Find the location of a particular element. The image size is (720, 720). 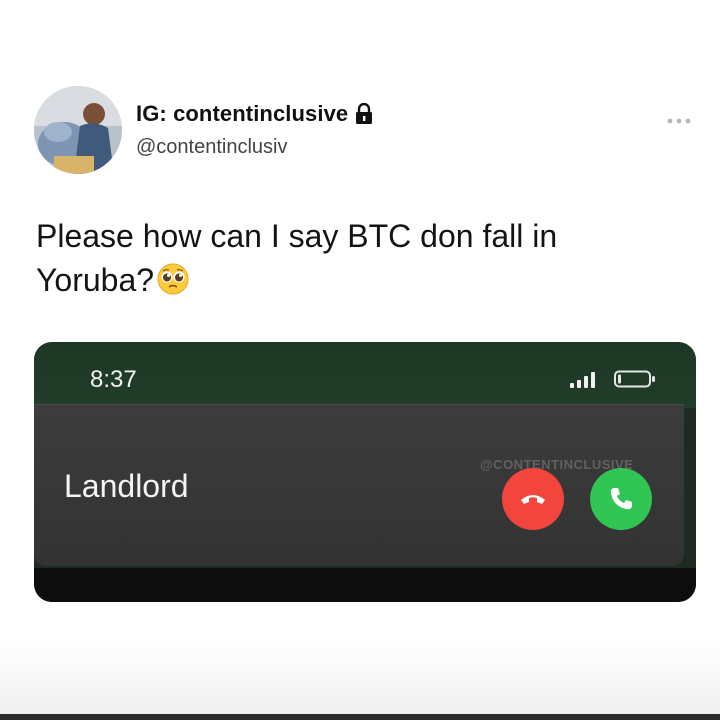

signal-icon is located at coordinates (586, 381).